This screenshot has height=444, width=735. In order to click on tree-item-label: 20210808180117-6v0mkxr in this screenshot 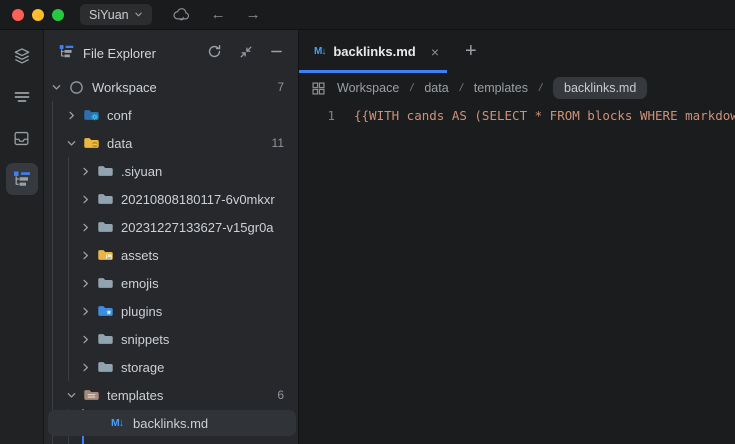, I will do `click(198, 199)`.